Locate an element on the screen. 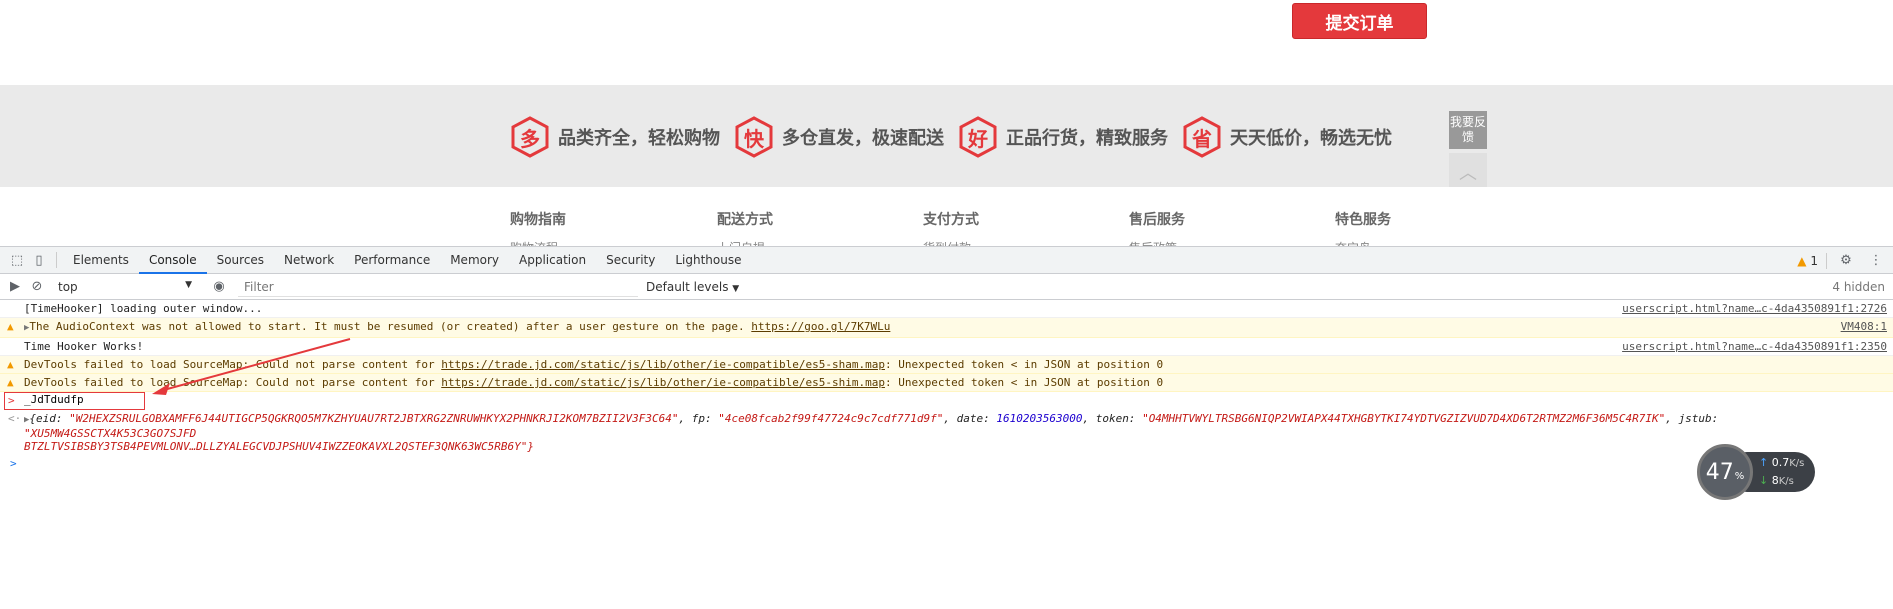  hexagon-badge-icon: 多 is located at coordinates (530, 137).